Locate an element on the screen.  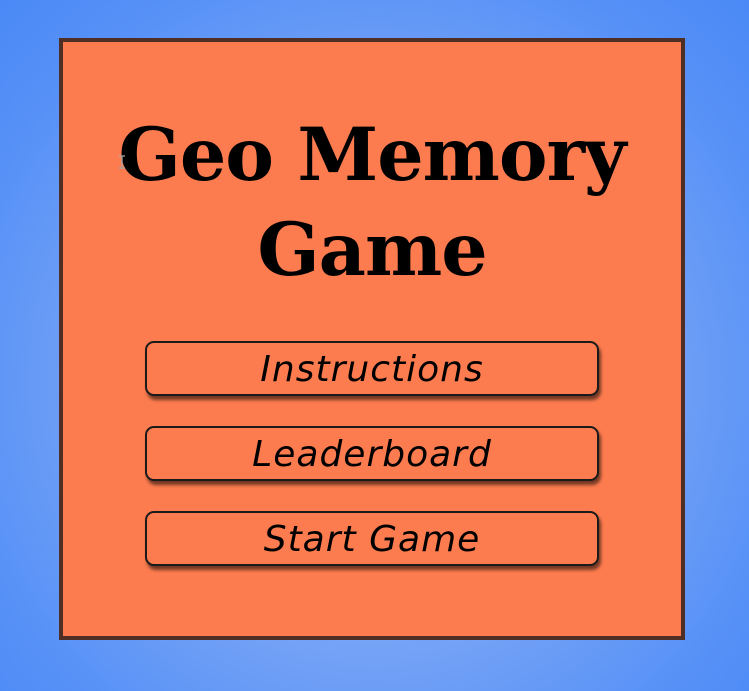
game-title-line1: Geo Memory is located at coordinates (372, 155).